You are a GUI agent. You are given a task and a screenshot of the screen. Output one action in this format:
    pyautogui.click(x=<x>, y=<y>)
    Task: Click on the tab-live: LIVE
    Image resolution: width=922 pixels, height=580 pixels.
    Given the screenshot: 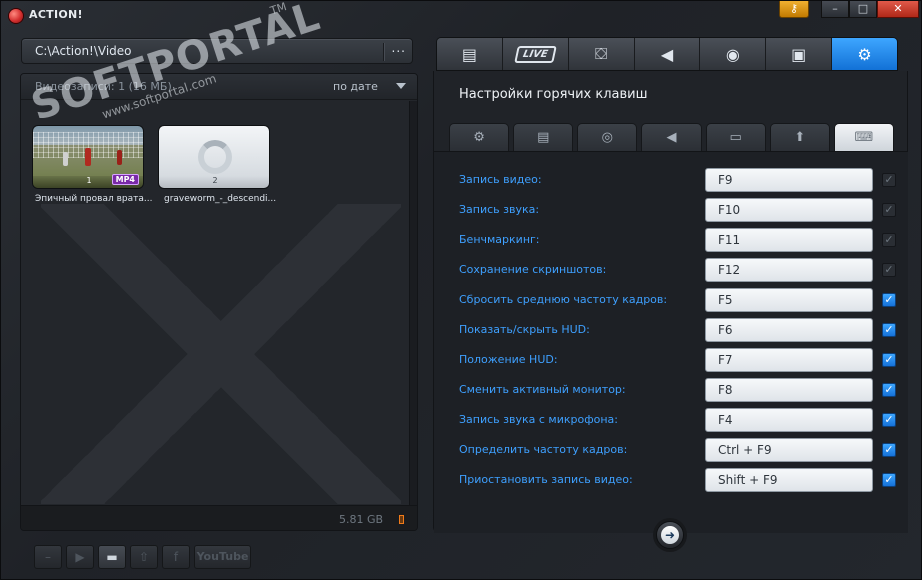 What is the action you would take?
    pyautogui.click(x=535, y=54)
    